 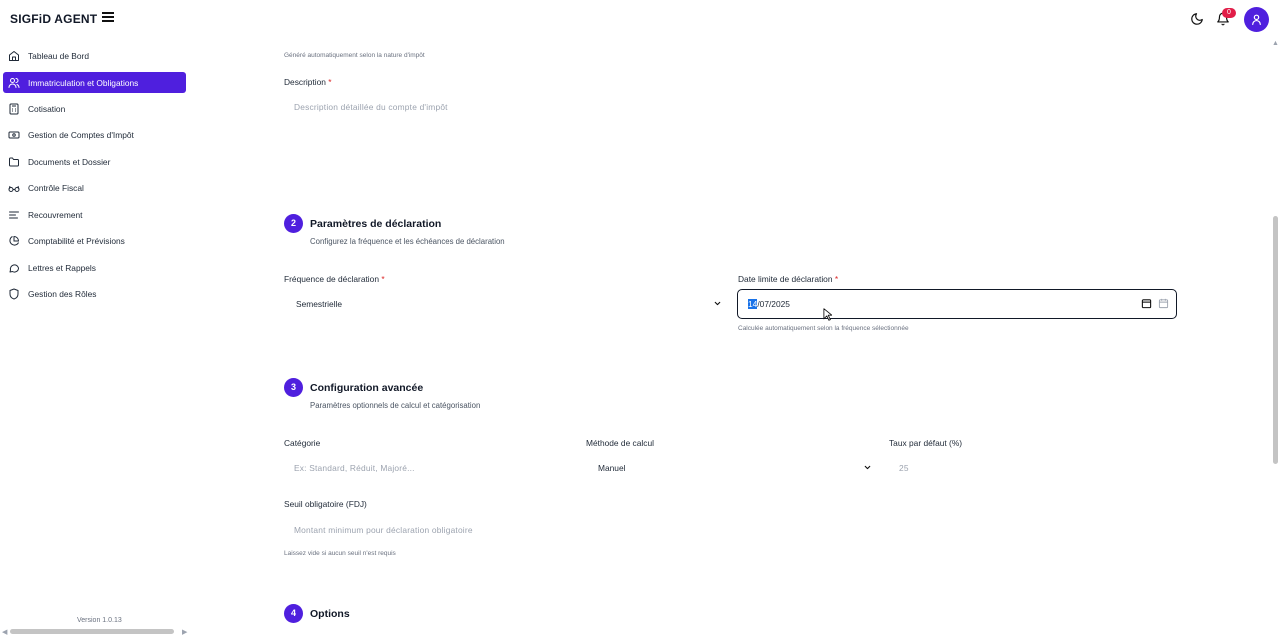 I want to click on sidebar-item-immatriculation: Immatriculation et Obligations, so click(x=94, y=82).